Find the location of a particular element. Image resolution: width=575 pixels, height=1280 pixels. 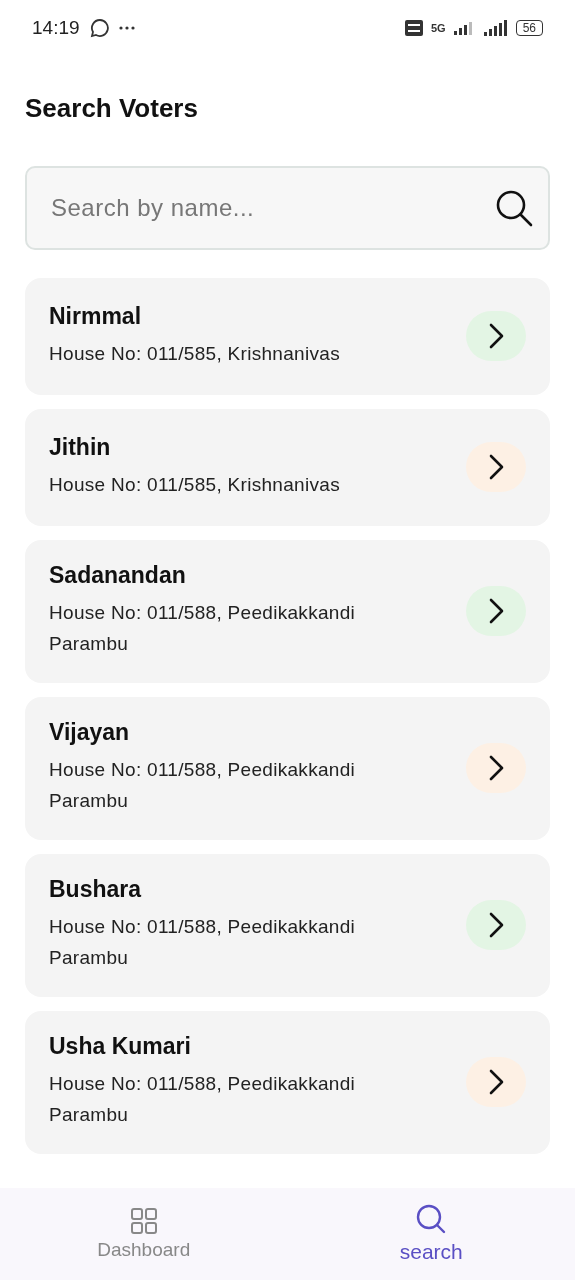

voter-card: Jithin House No: 011/585, Krishnanivas is located at coordinates (287, 467).